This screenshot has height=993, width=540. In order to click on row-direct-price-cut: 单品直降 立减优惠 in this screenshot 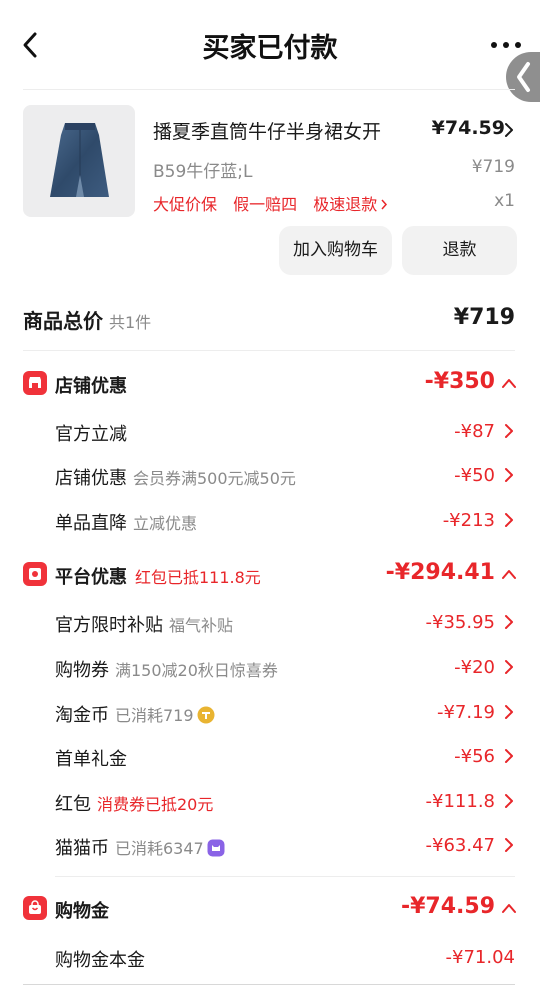, I will do `click(126, 522)`.